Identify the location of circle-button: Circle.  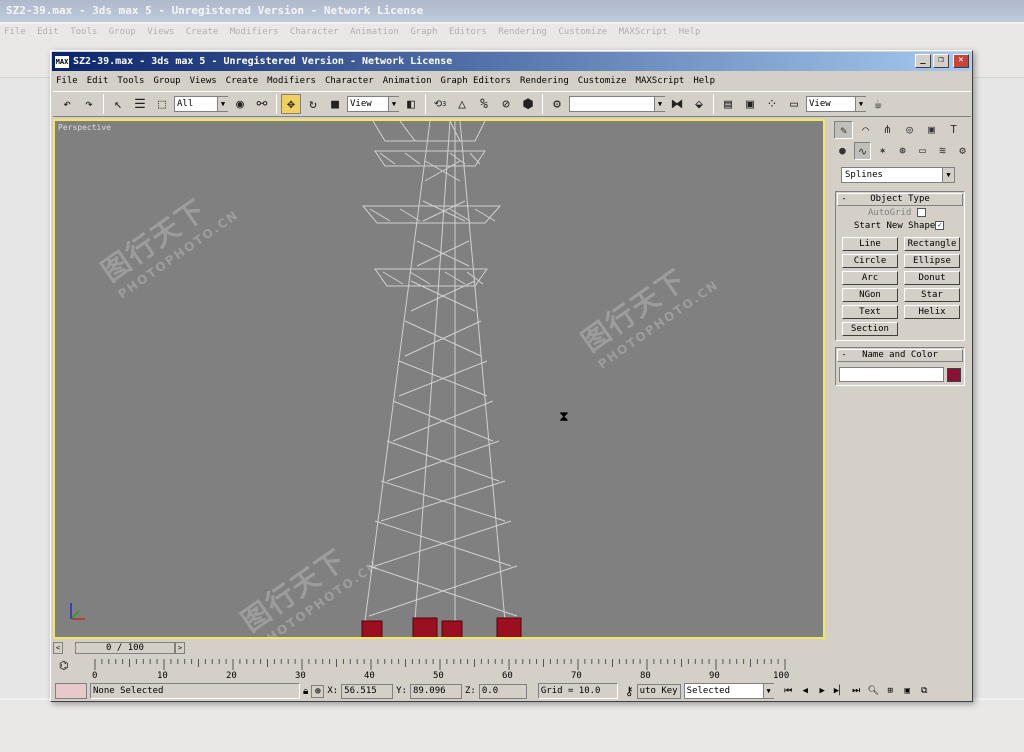
(870, 261).